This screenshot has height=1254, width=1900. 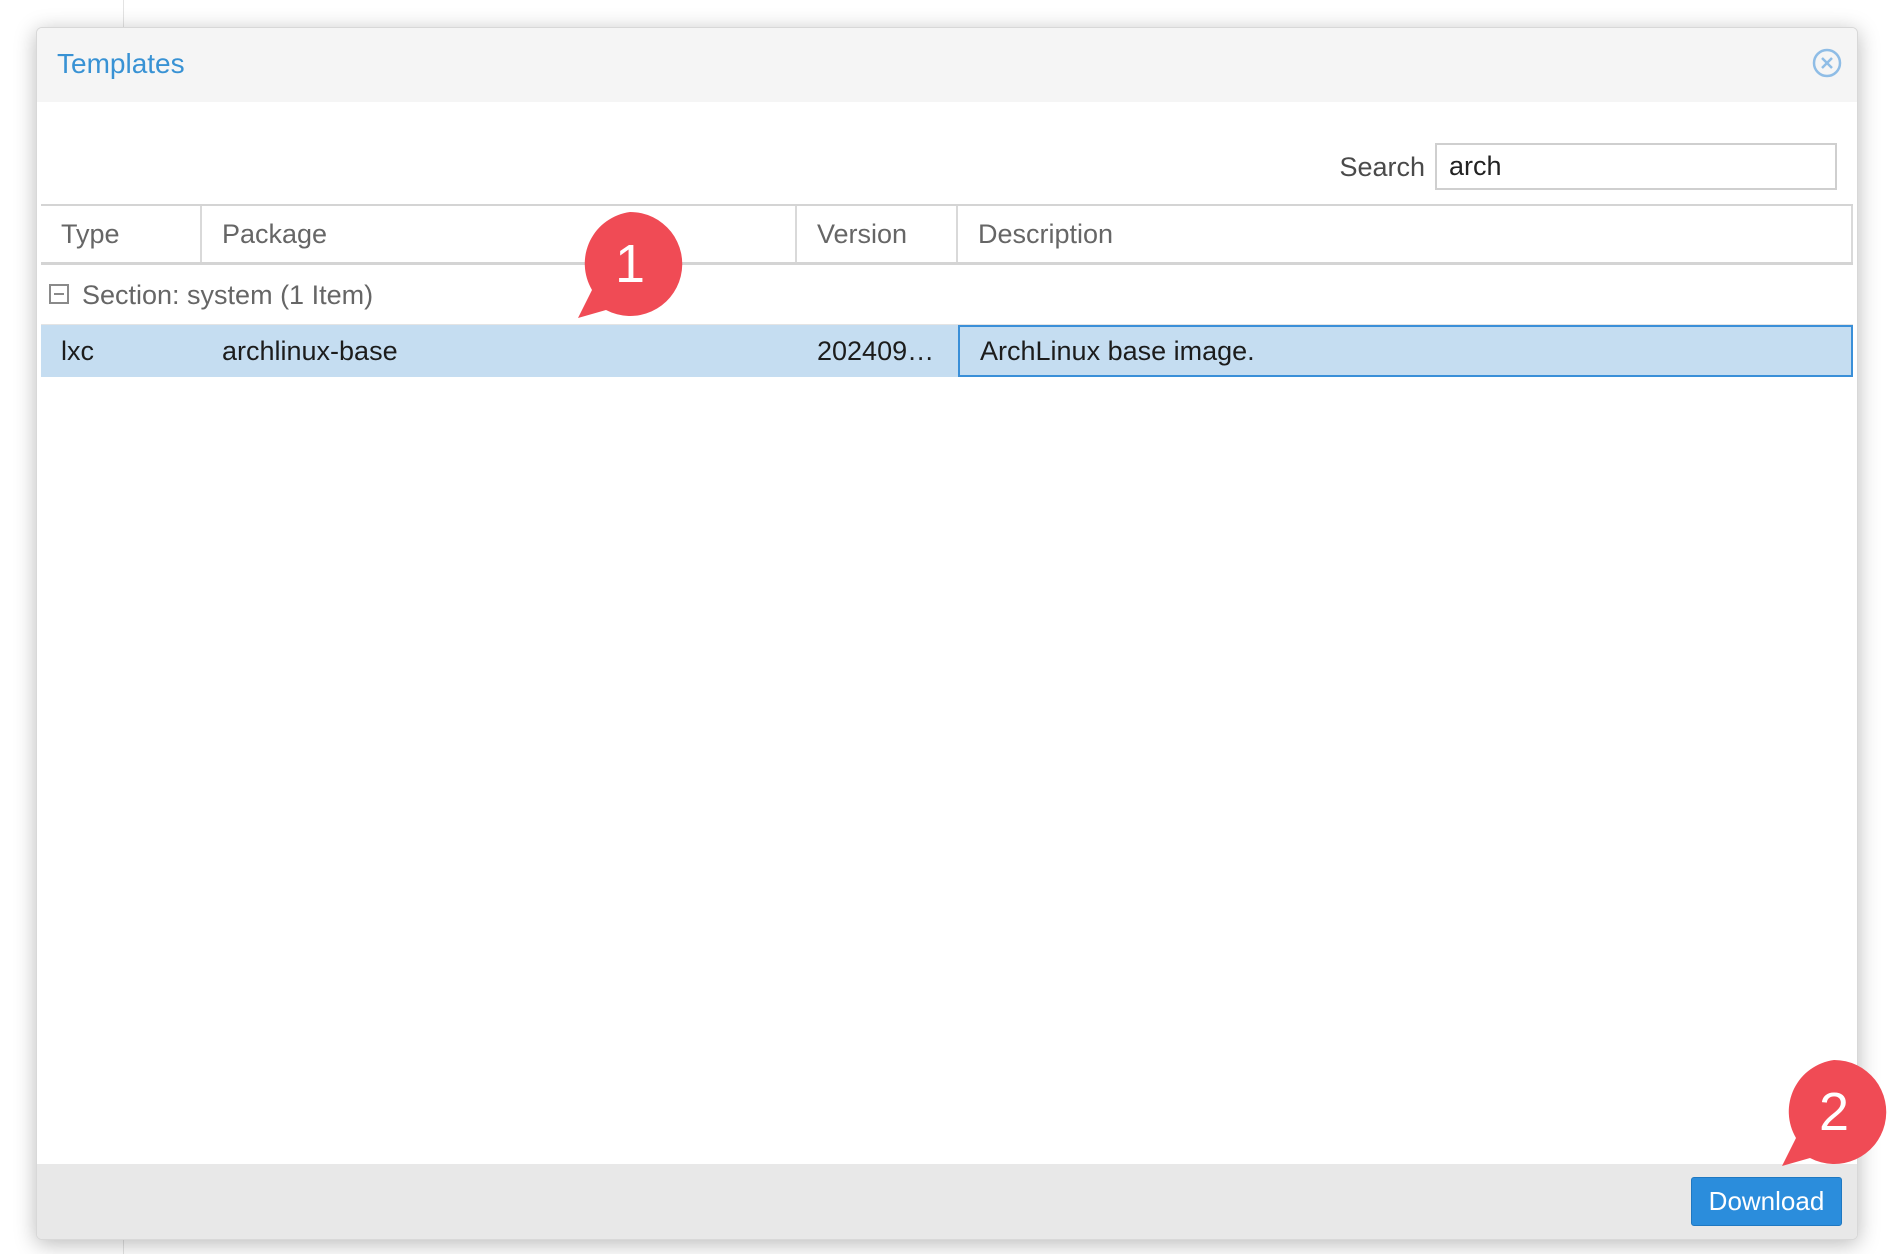 I want to click on search-input, so click(x=1636, y=166).